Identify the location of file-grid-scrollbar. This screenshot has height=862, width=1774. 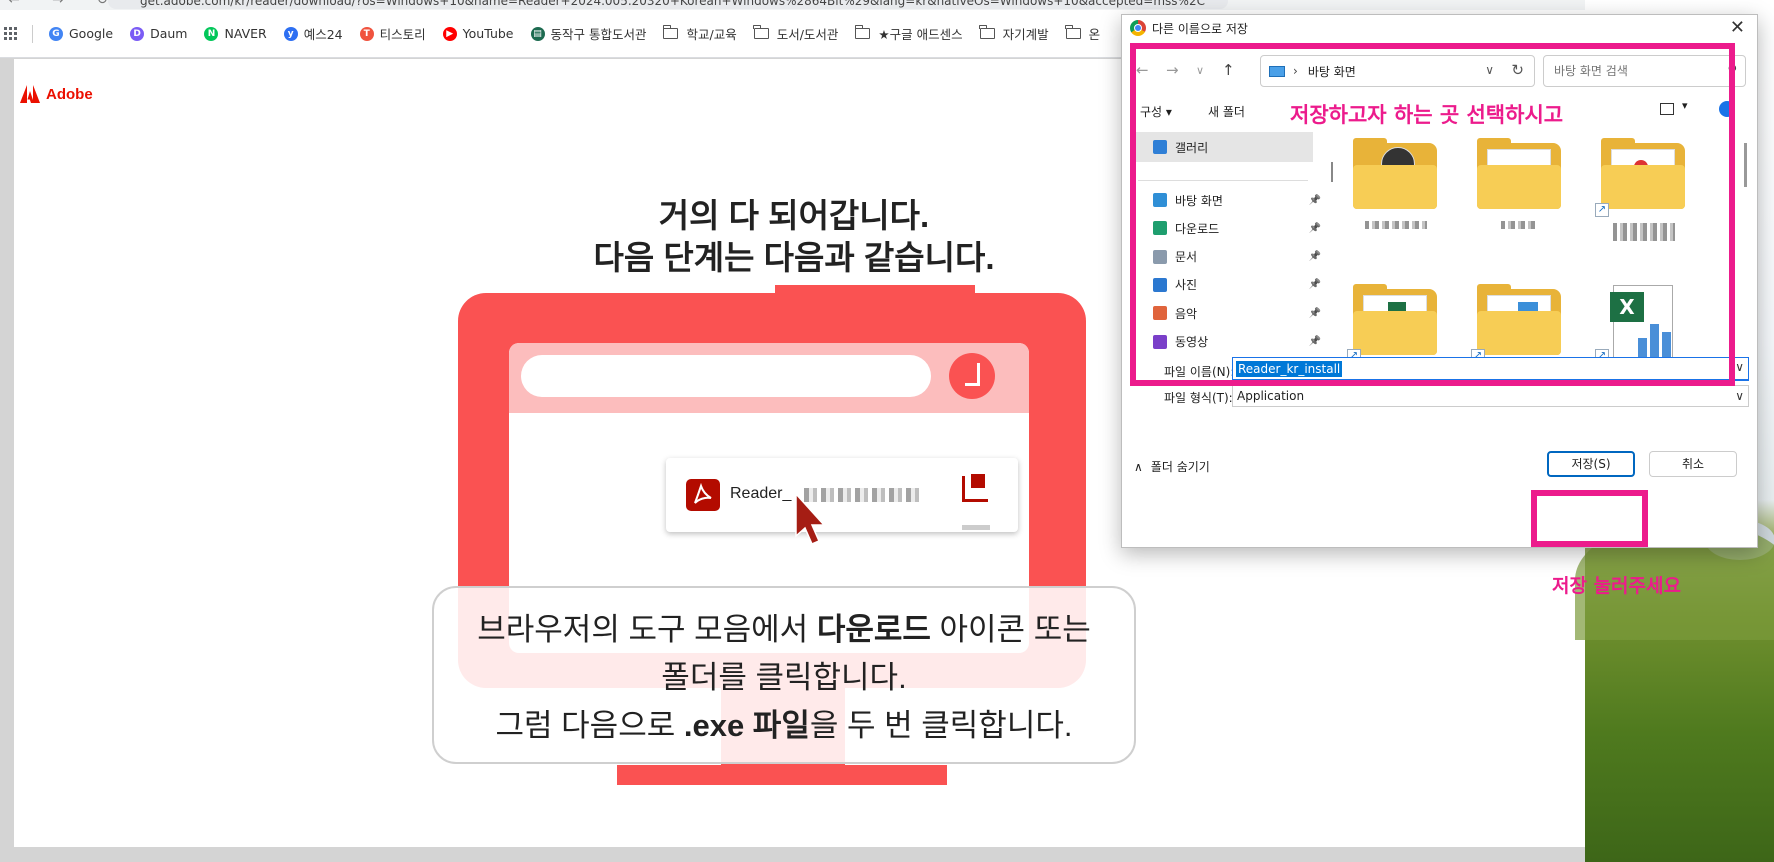
(1745, 165).